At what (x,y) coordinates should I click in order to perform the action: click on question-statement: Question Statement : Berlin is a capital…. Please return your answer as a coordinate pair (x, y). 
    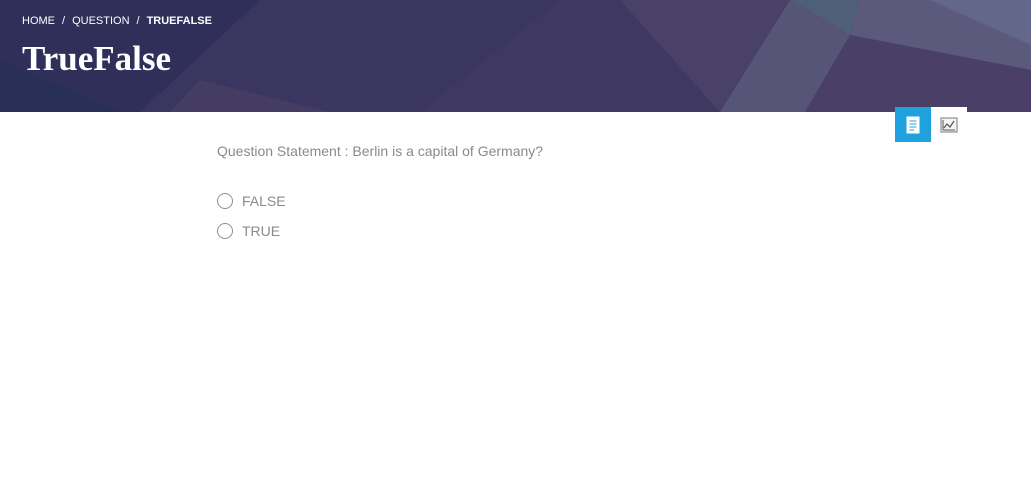
    Looking at the image, I should click on (380, 151).